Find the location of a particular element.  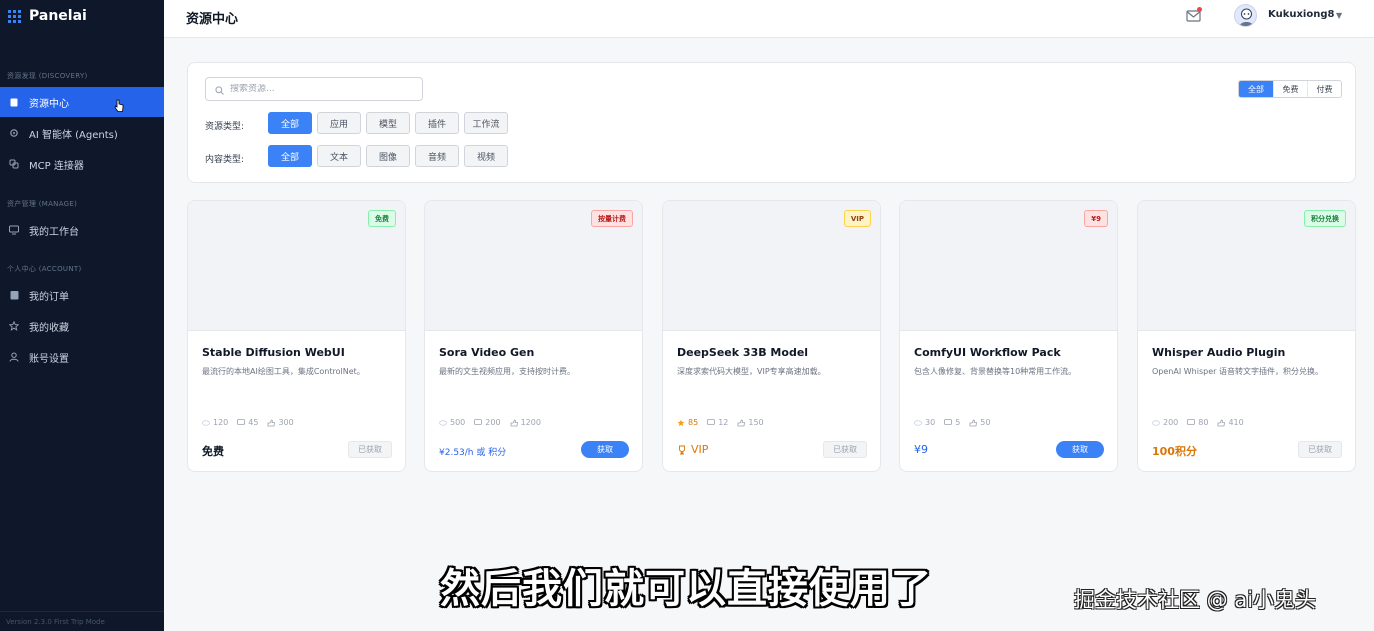

app-name: Panelai is located at coordinates (58, 16).